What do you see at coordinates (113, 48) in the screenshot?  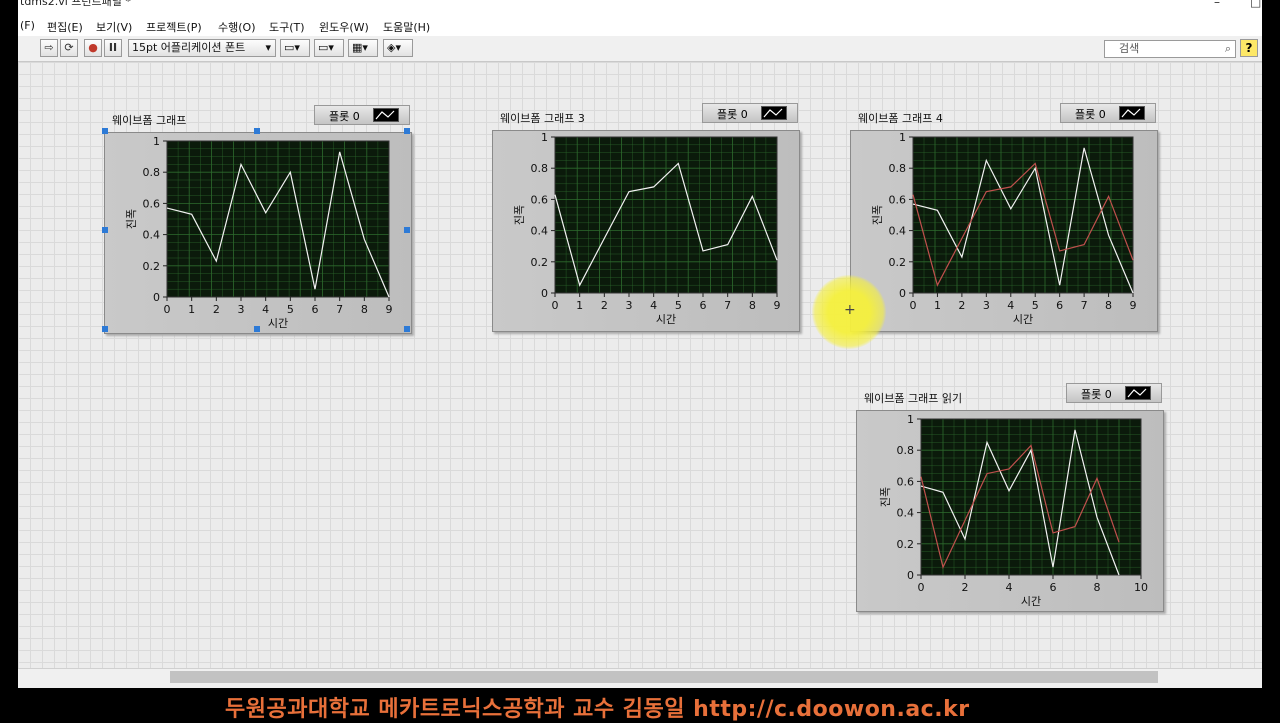 I see `pause-button: II` at bounding box center [113, 48].